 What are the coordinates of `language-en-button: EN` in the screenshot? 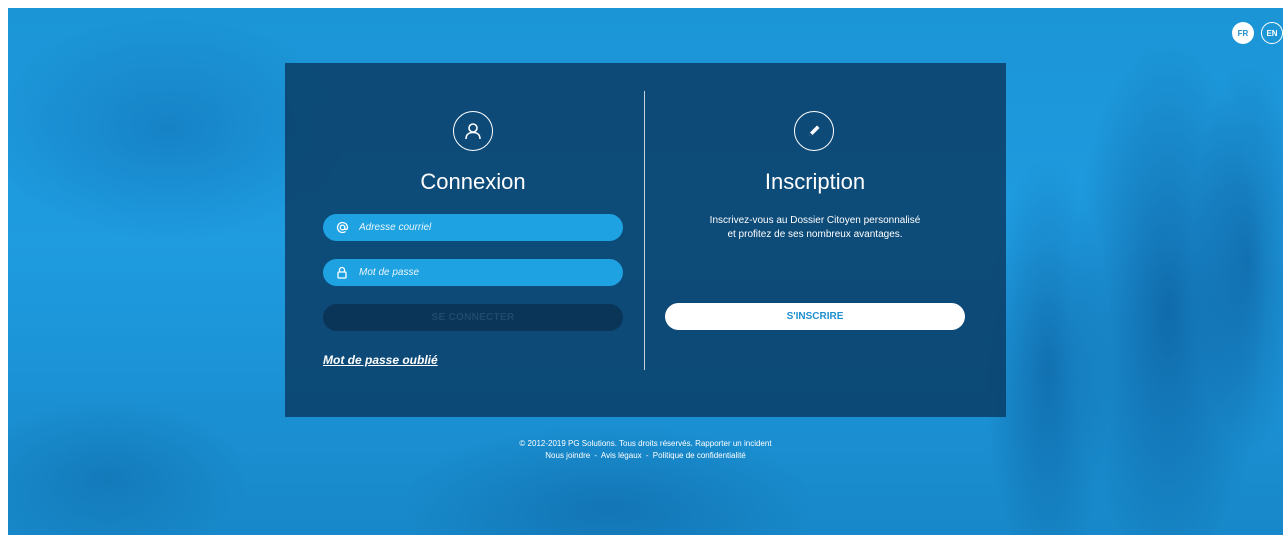 It's located at (1272, 33).